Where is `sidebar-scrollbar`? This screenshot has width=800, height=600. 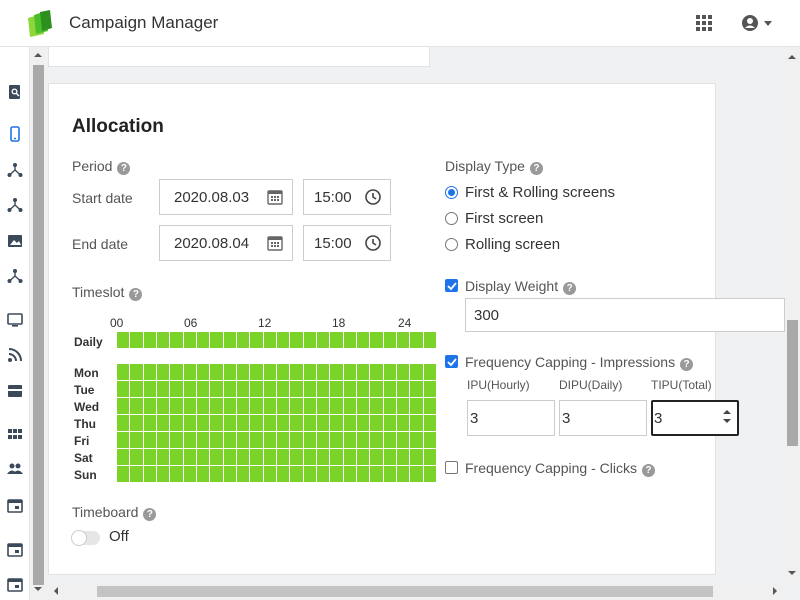 sidebar-scrollbar is located at coordinates (38, 323).